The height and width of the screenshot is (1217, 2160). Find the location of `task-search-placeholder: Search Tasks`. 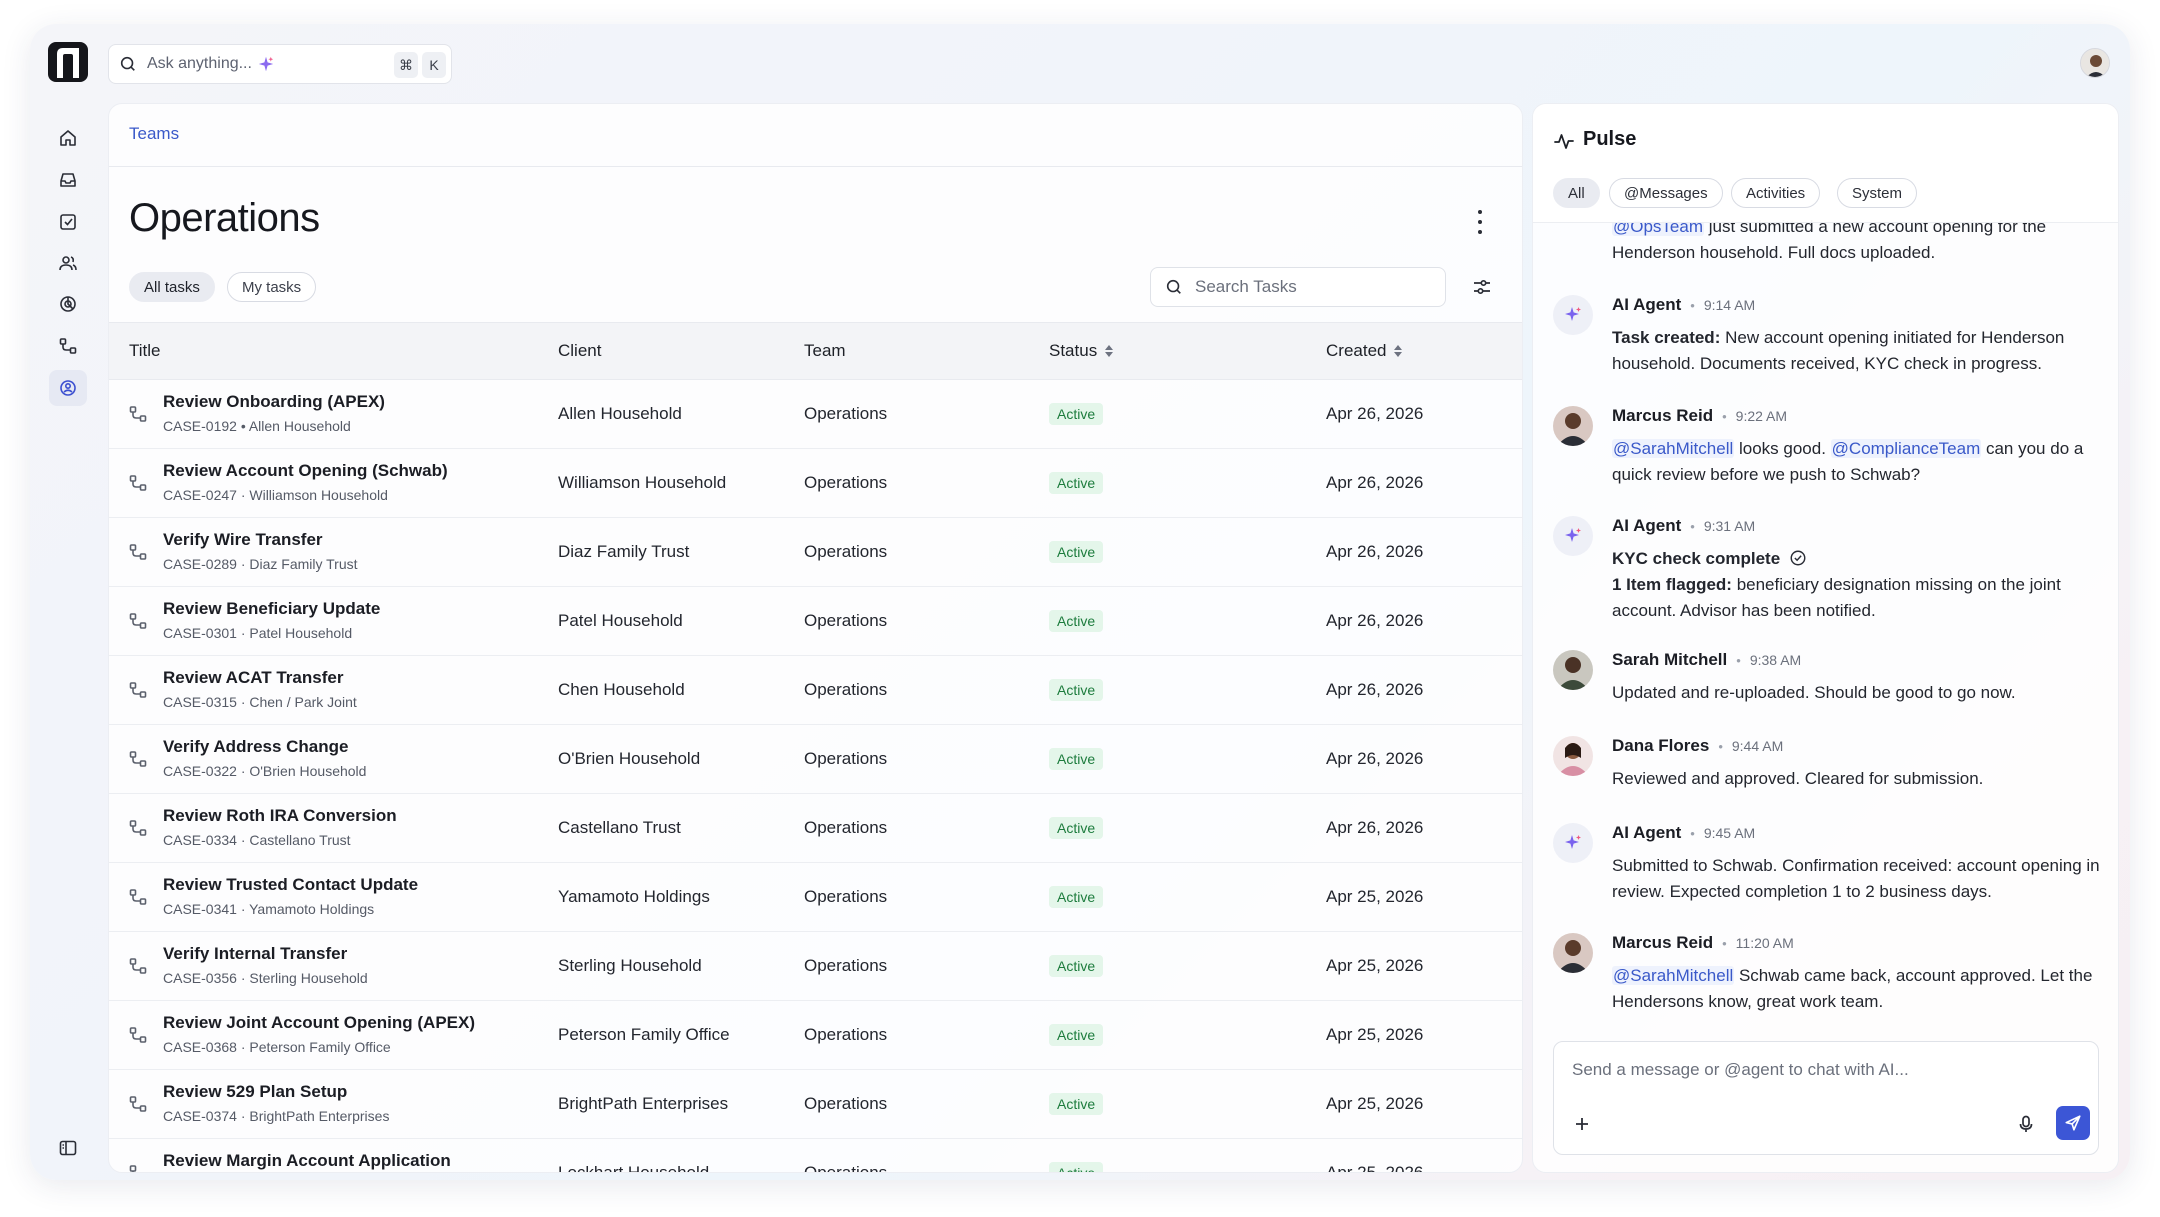

task-search-placeholder: Search Tasks is located at coordinates (1246, 286).